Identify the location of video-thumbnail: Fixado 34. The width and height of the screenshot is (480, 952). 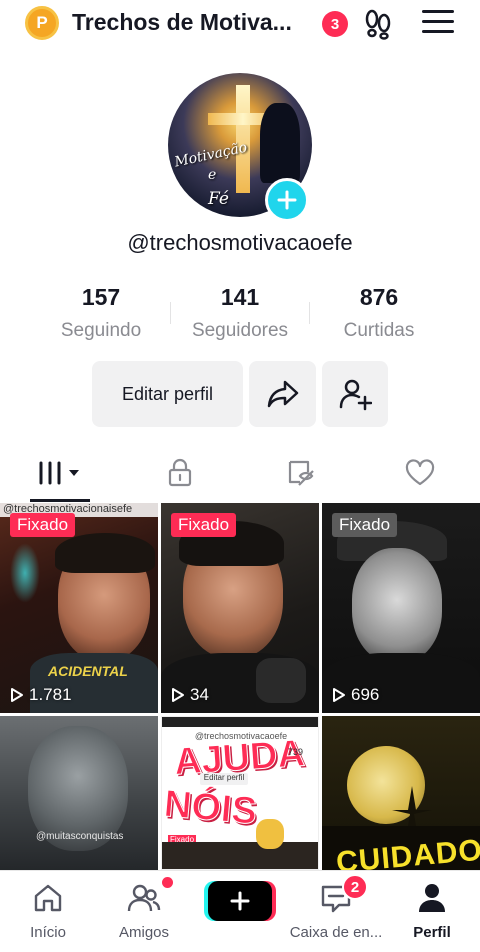
(240, 608).